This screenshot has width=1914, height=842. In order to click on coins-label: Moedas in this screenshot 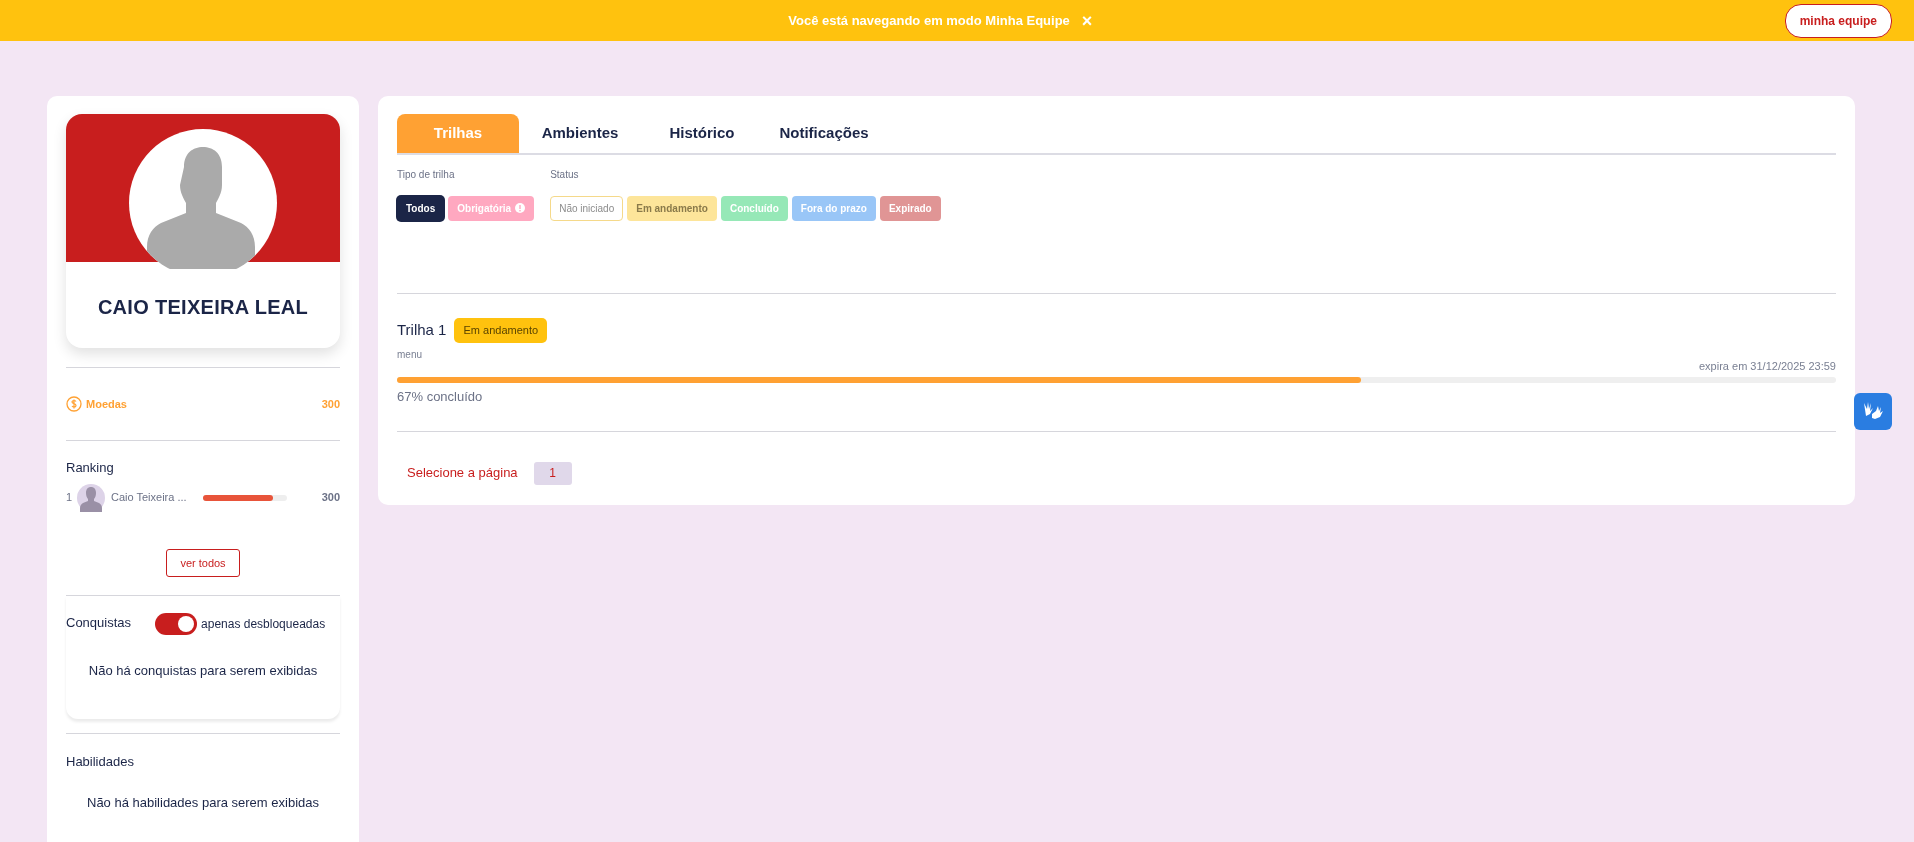, I will do `click(106, 404)`.